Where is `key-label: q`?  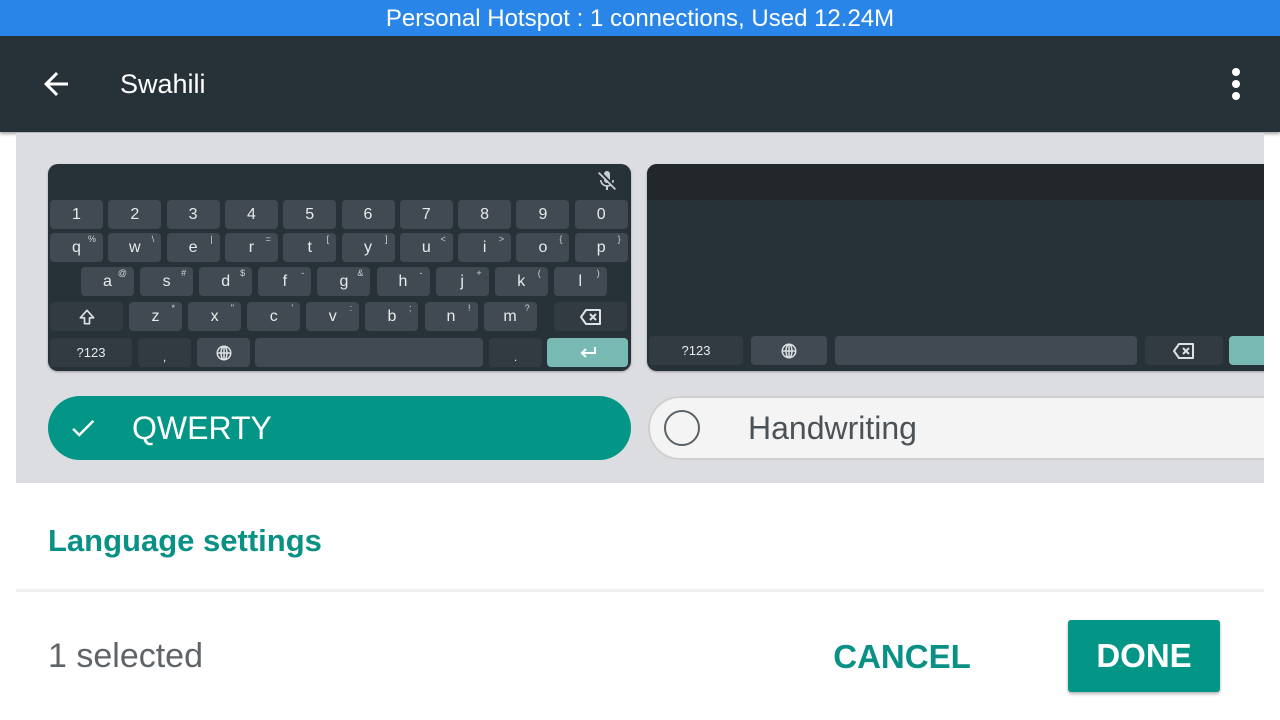
key-label: q is located at coordinates (76, 247).